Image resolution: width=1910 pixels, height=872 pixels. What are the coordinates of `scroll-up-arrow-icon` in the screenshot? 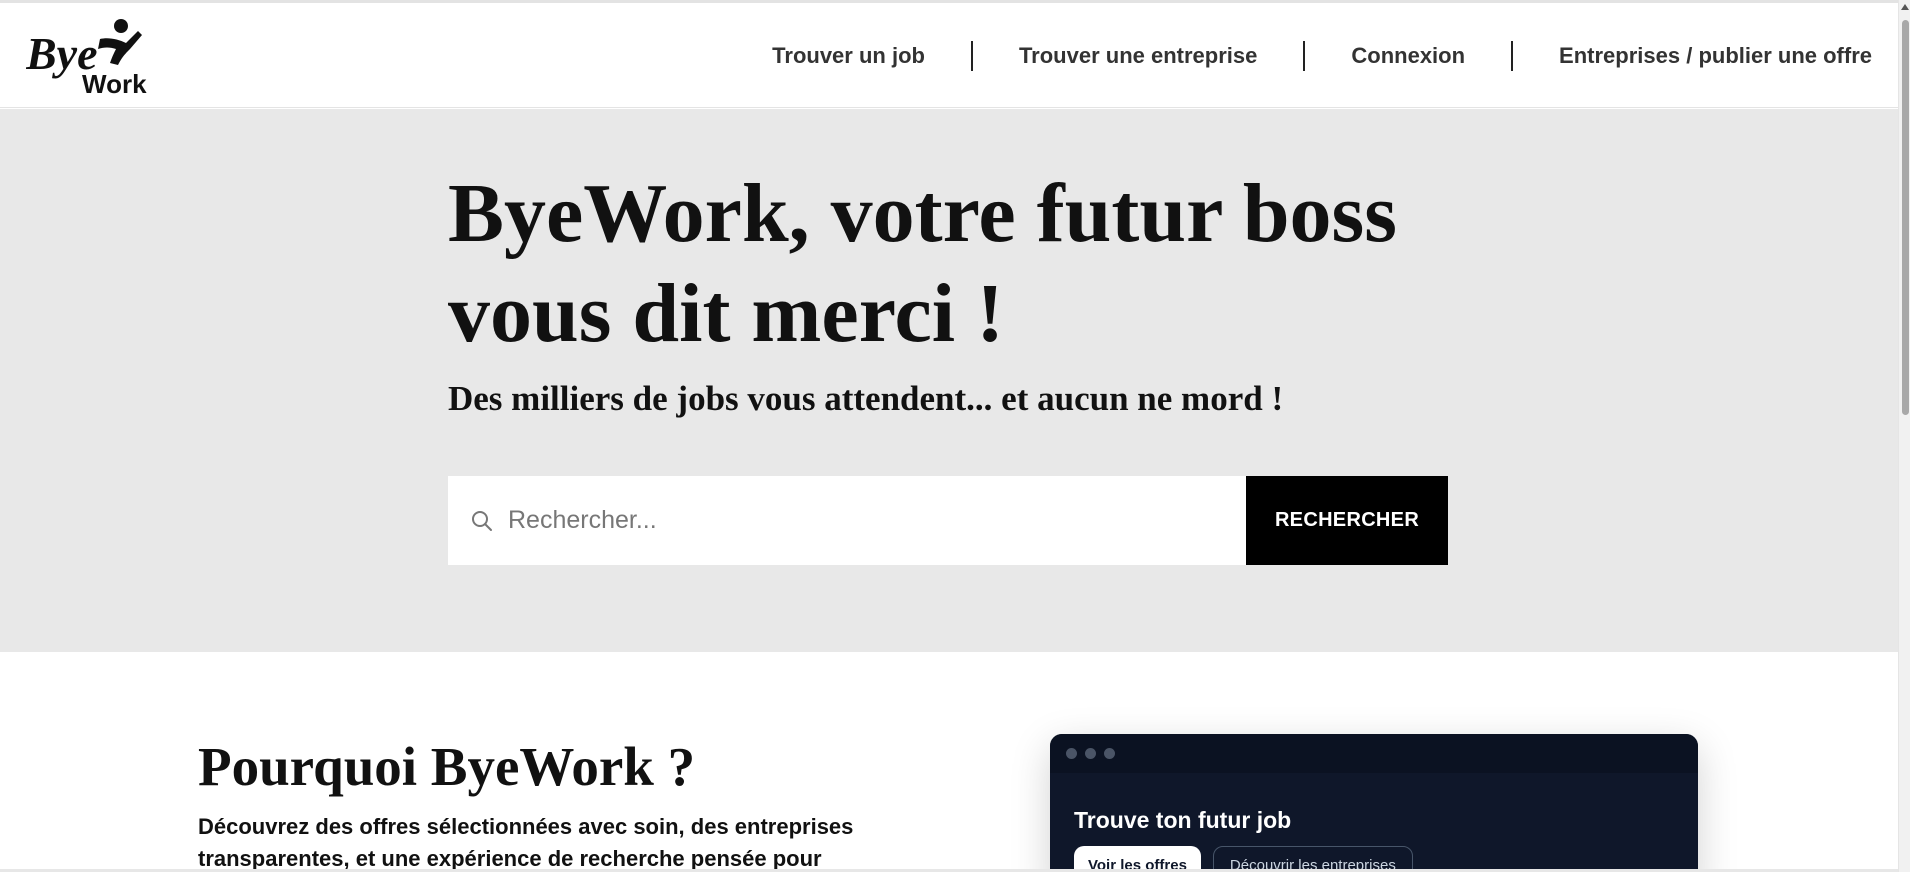 It's located at (1905, 7).